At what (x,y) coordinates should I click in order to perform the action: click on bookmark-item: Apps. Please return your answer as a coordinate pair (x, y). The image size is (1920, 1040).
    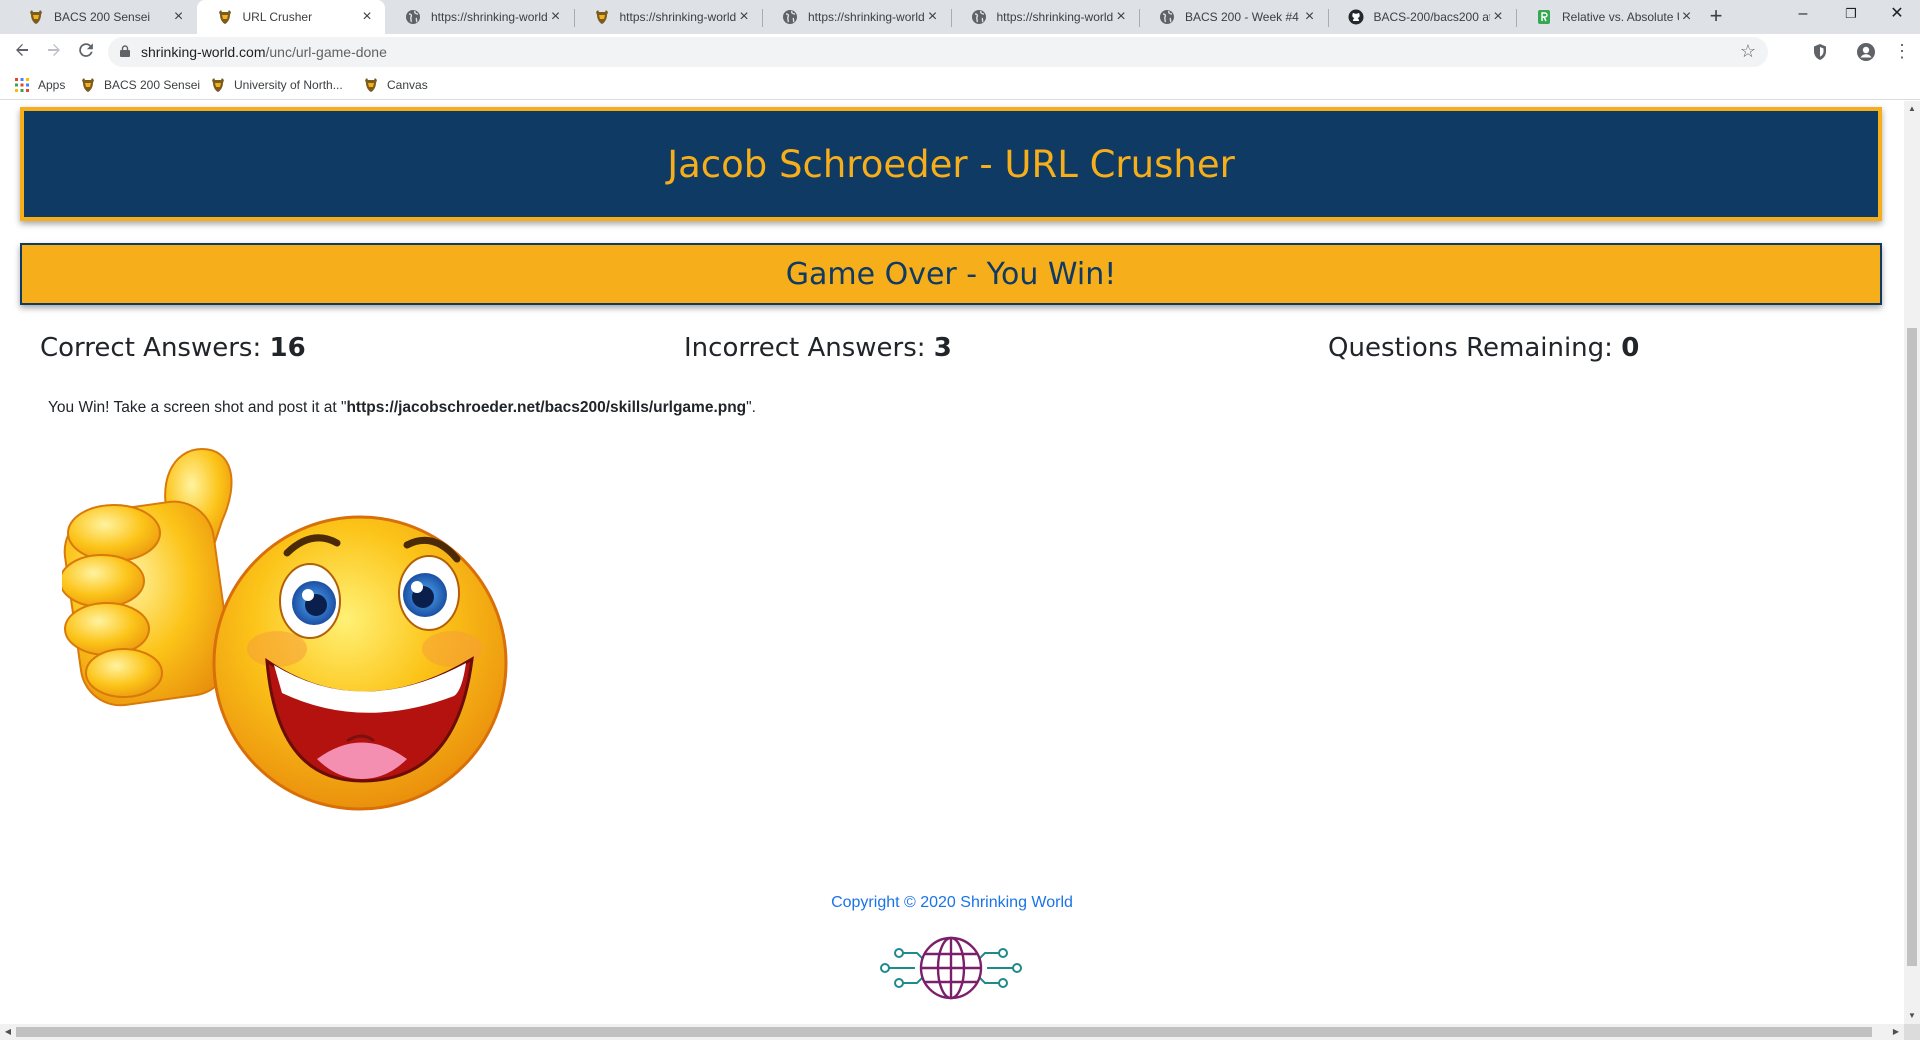
    Looking at the image, I should click on (39, 85).